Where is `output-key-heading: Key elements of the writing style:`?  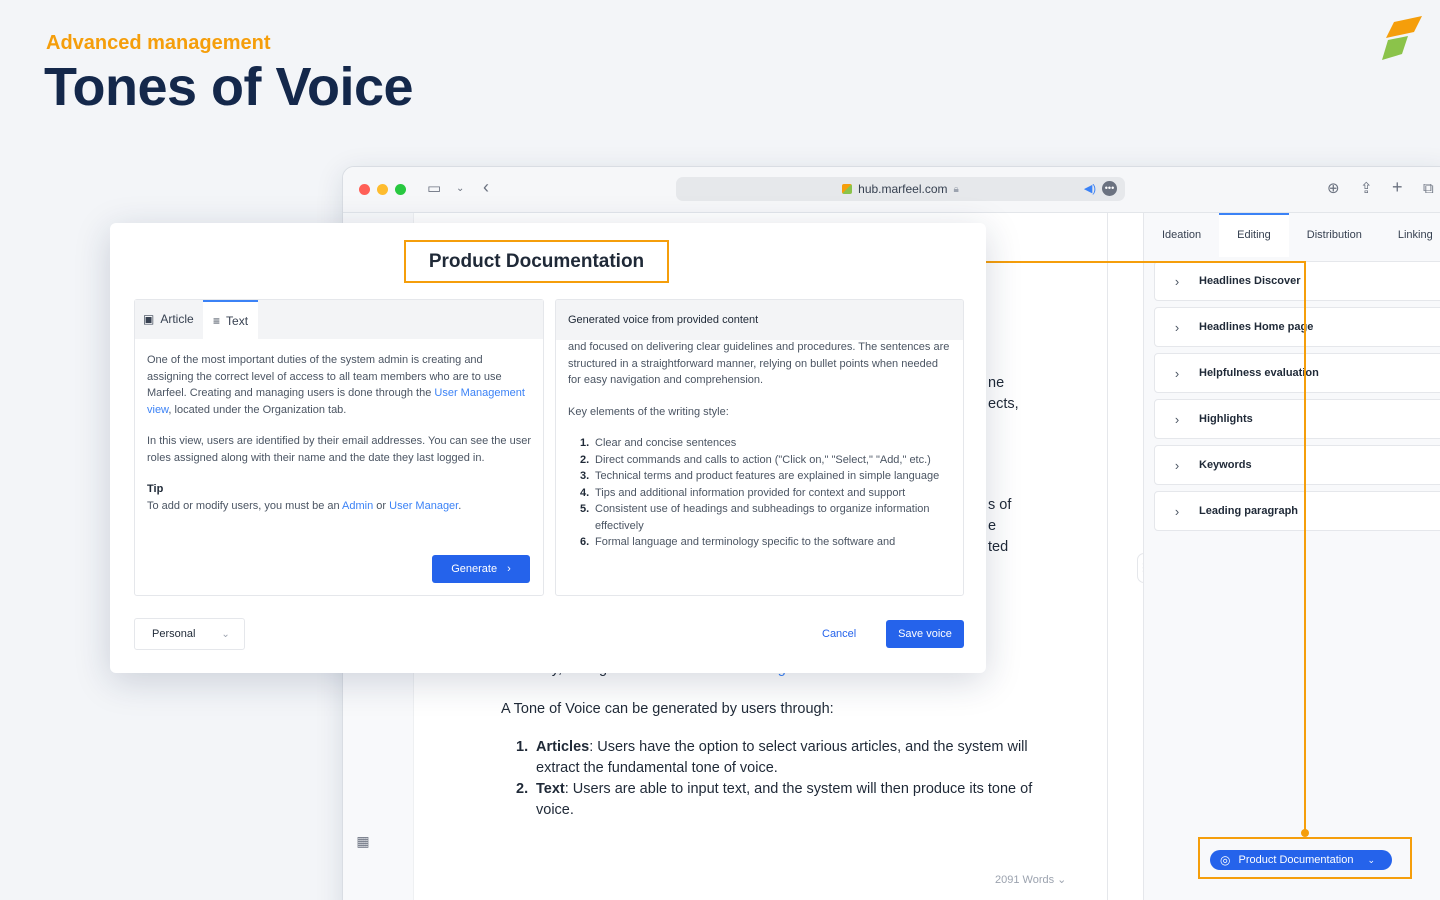 output-key-heading: Key elements of the writing style: is located at coordinates (648, 411).